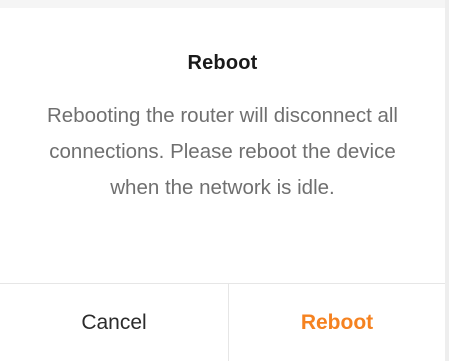  What do you see at coordinates (222, 63) in the screenshot?
I see `dialog-title: Reboot` at bounding box center [222, 63].